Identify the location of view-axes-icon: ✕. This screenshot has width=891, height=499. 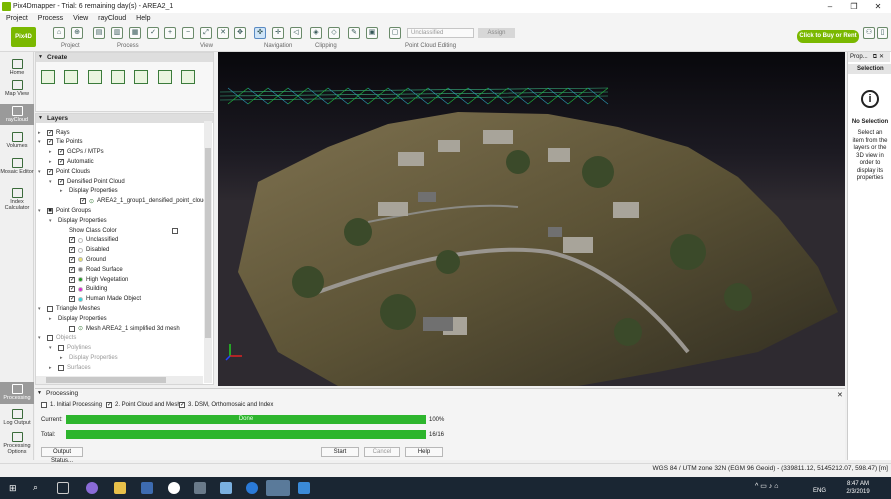
(223, 33).